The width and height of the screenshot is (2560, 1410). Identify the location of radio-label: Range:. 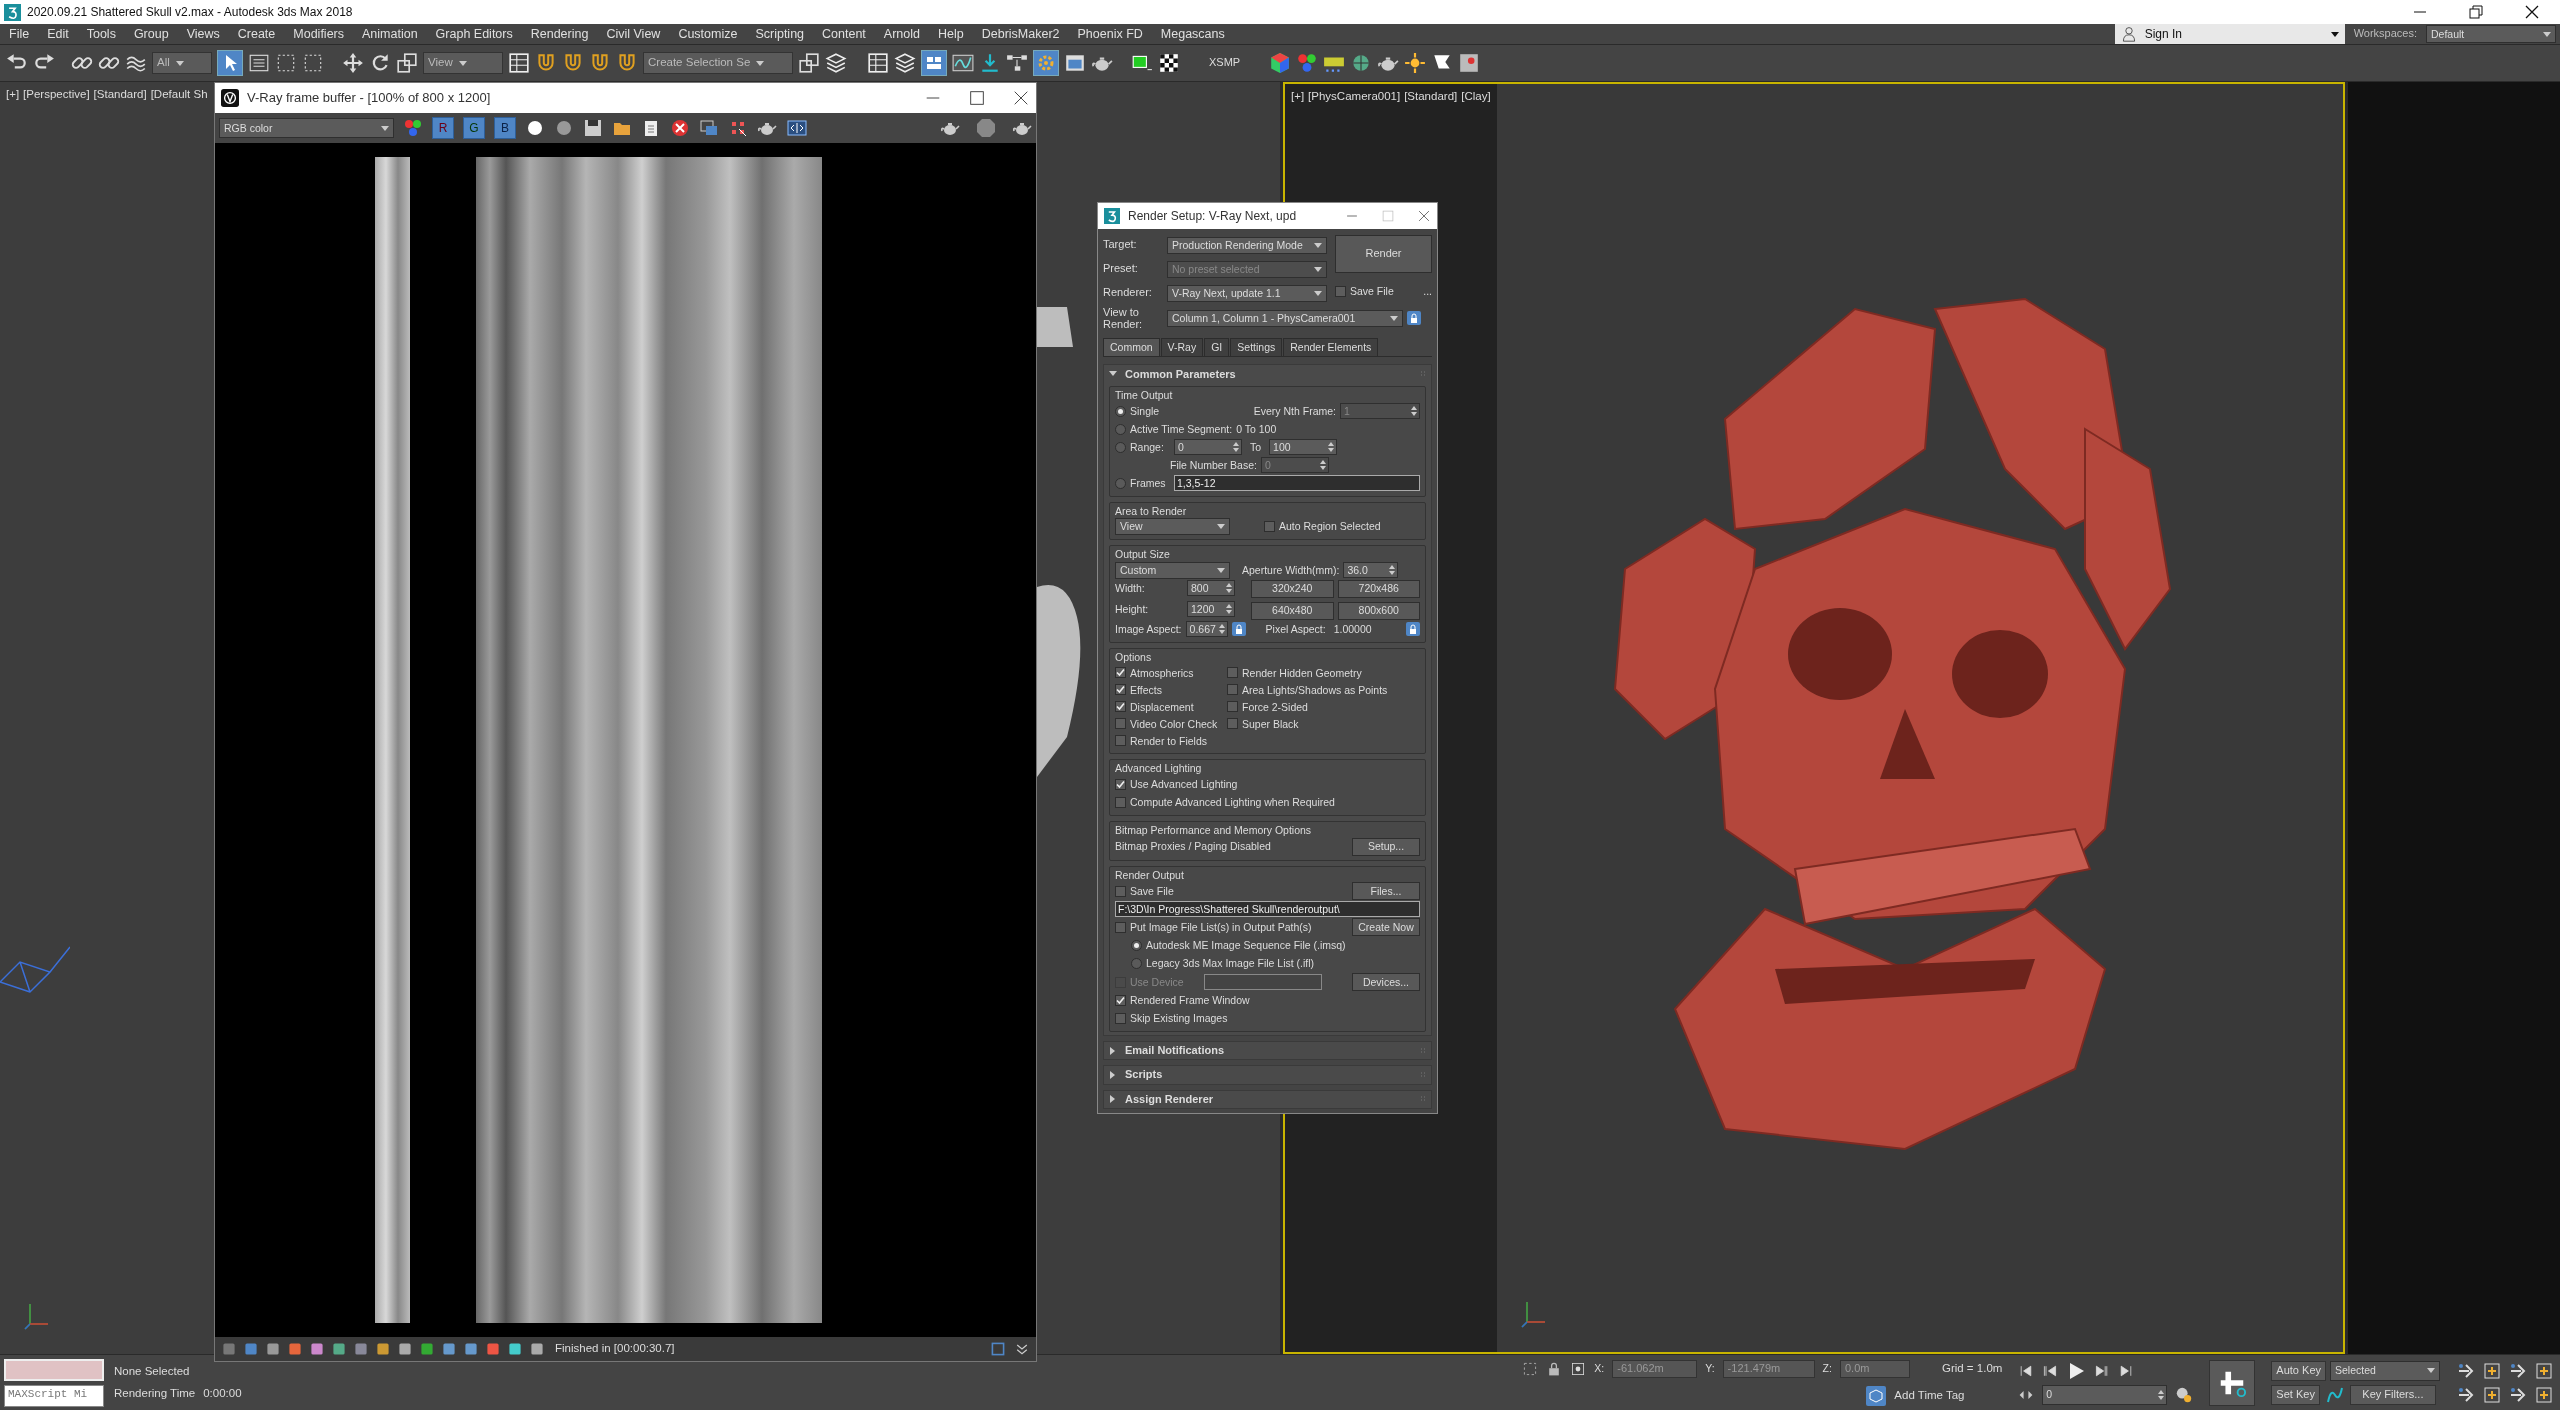
(1147, 447).